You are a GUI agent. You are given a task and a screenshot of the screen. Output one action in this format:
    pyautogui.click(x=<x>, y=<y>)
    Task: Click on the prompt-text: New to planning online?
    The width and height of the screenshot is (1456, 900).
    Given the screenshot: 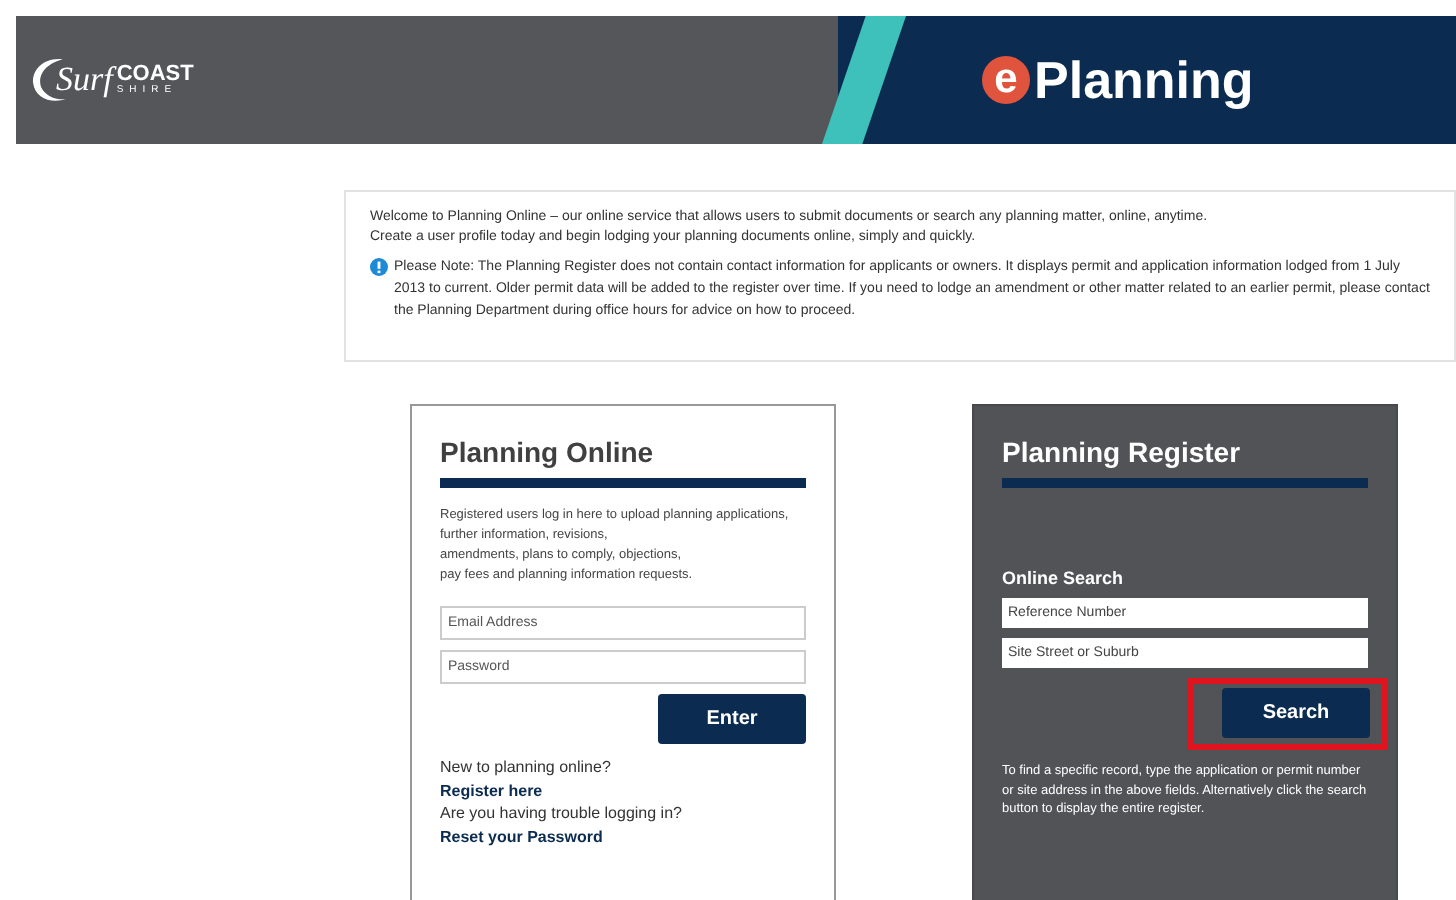 What is the action you would take?
    pyautogui.click(x=525, y=767)
    